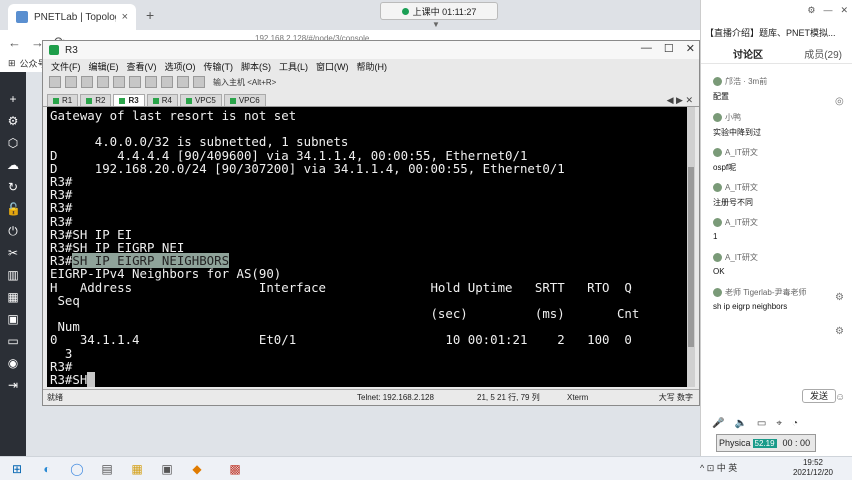 The height and width of the screenshot is (480, 852). I want to click on side-settings-icon: ⚙, so click(839, 297).